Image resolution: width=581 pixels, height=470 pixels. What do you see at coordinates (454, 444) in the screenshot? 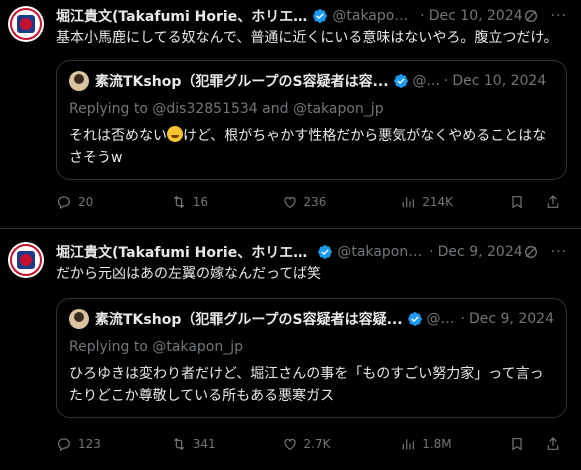
I see `views-button: 1.8M` at bounding box center [454, 444].